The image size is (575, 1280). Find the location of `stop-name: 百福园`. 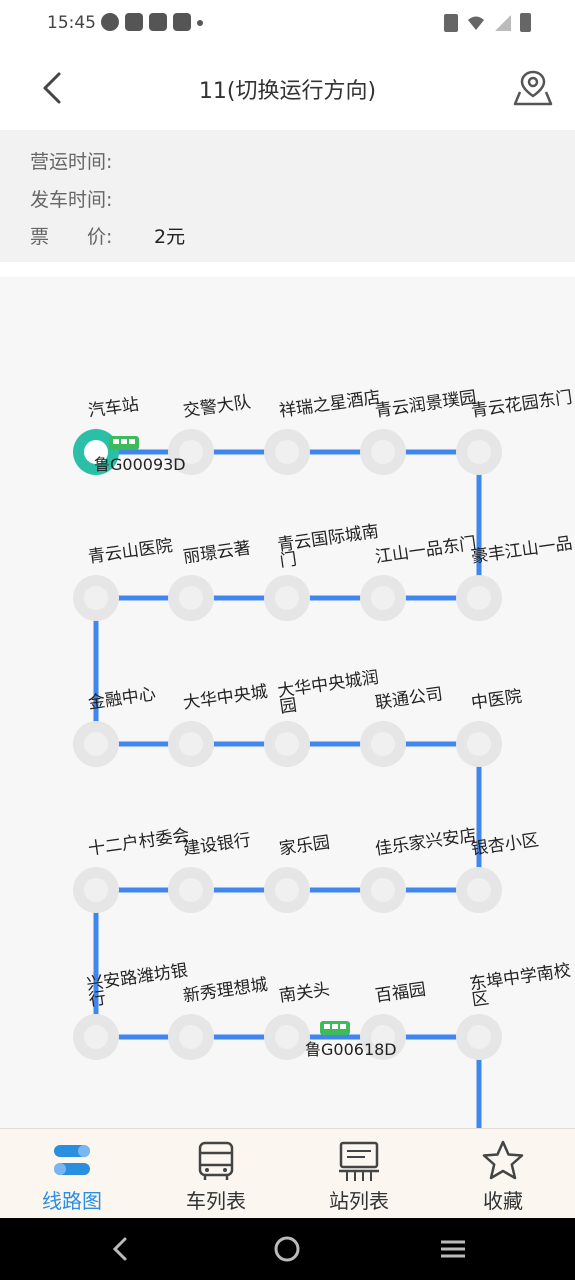

stop-name: 百福园 is located at coordinates (400, 993).